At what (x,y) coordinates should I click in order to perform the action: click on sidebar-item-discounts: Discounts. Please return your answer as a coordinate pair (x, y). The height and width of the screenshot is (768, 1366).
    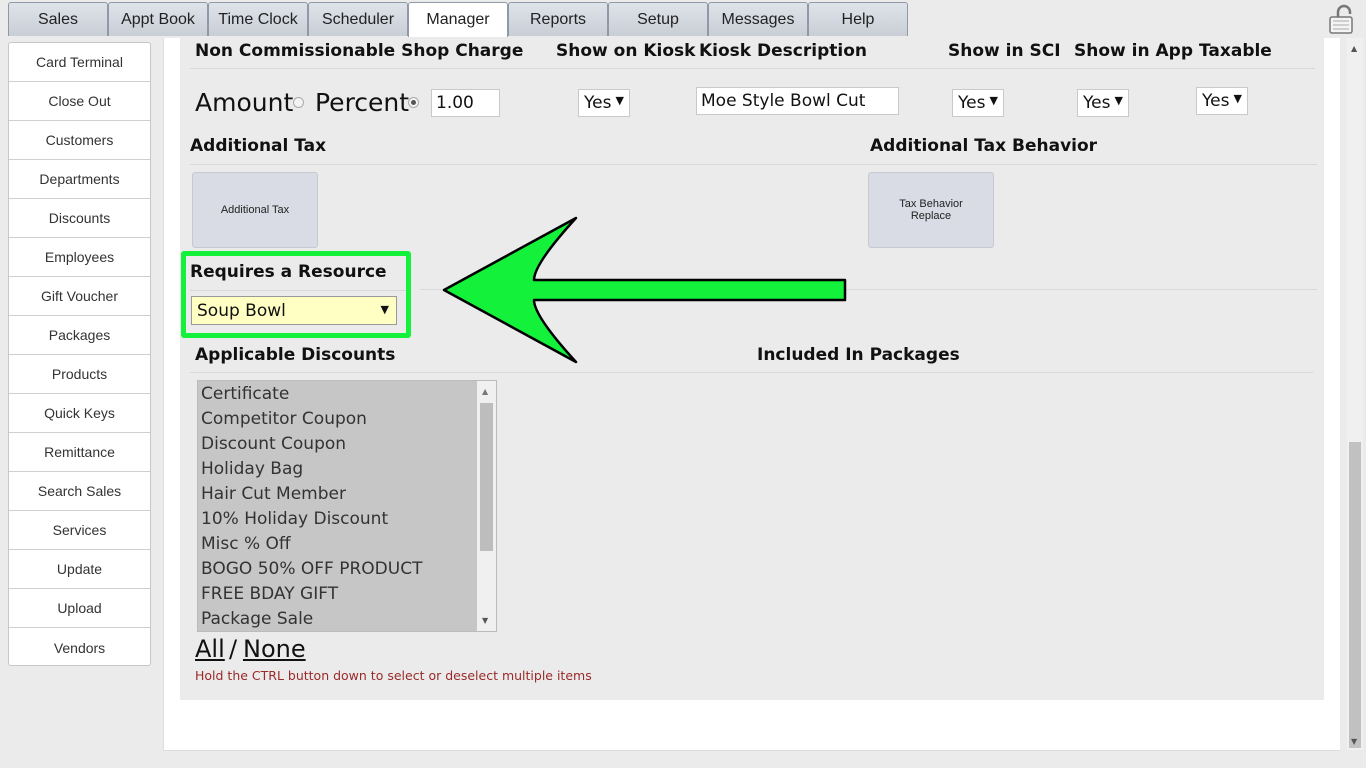
    Looking at the image, I should click on (79, 218).